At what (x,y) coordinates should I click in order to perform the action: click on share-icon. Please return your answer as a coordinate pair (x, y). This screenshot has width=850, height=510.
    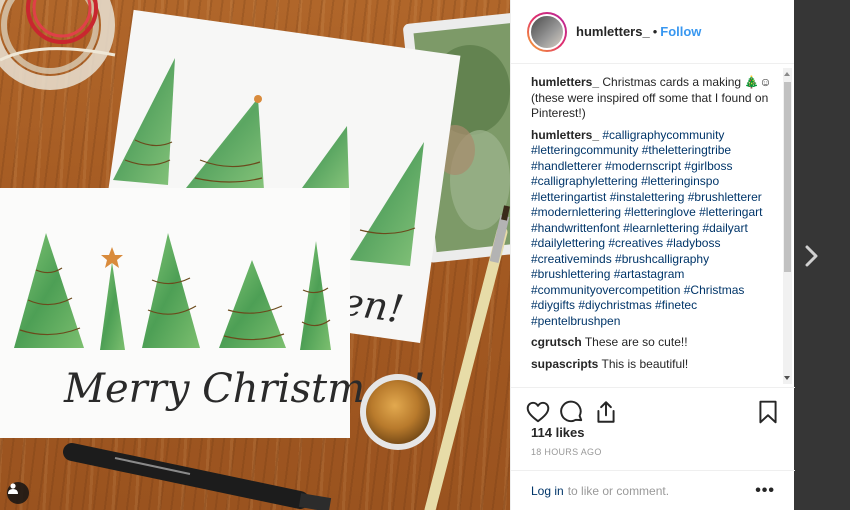
    Looking at the image, I should click on (606, 412).